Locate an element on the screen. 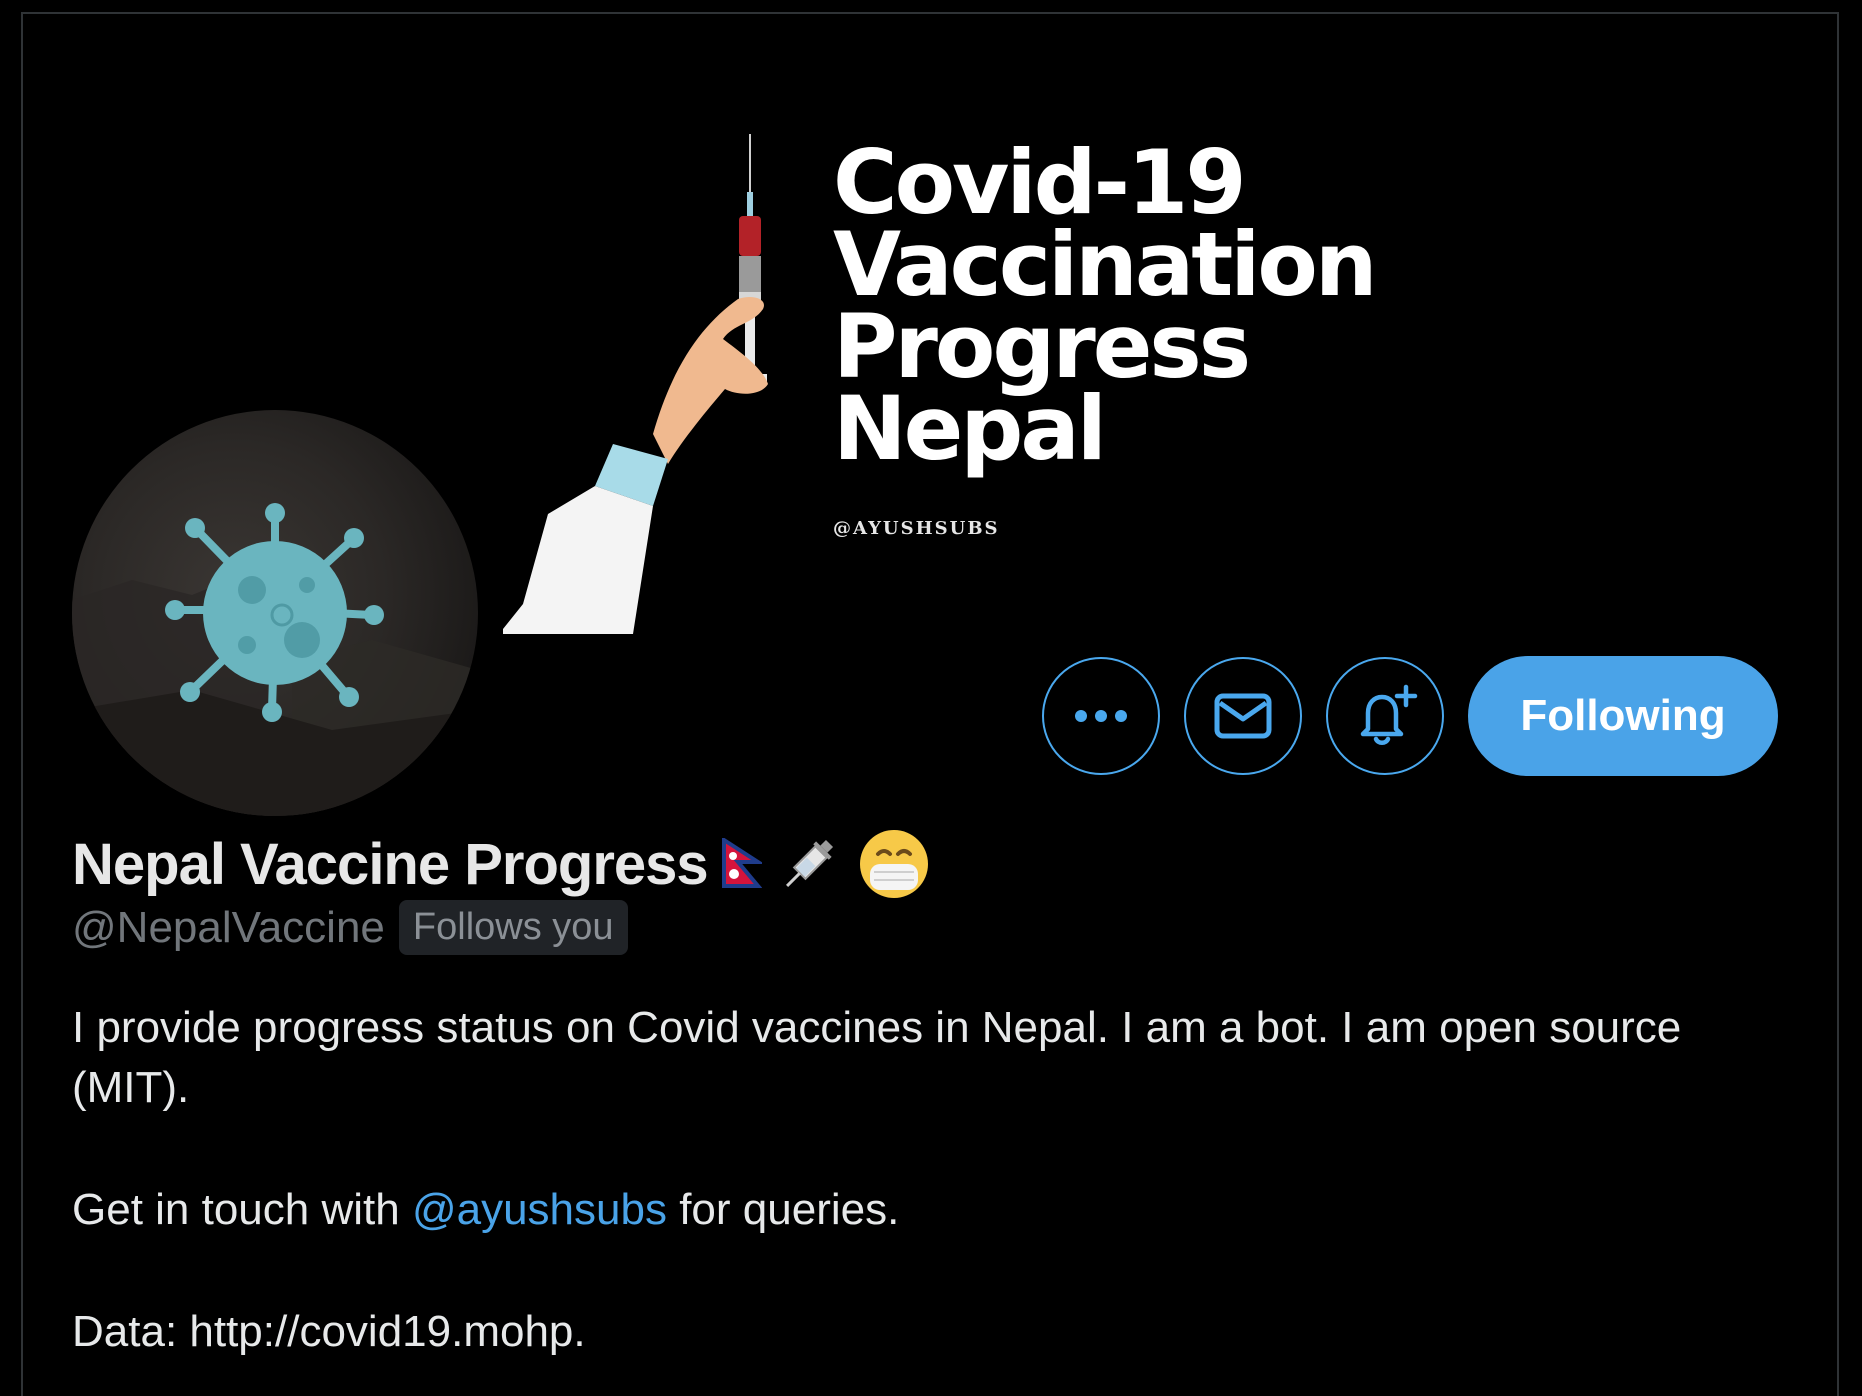  banner-title-line: Nepal is located at coordinates (970, 428).